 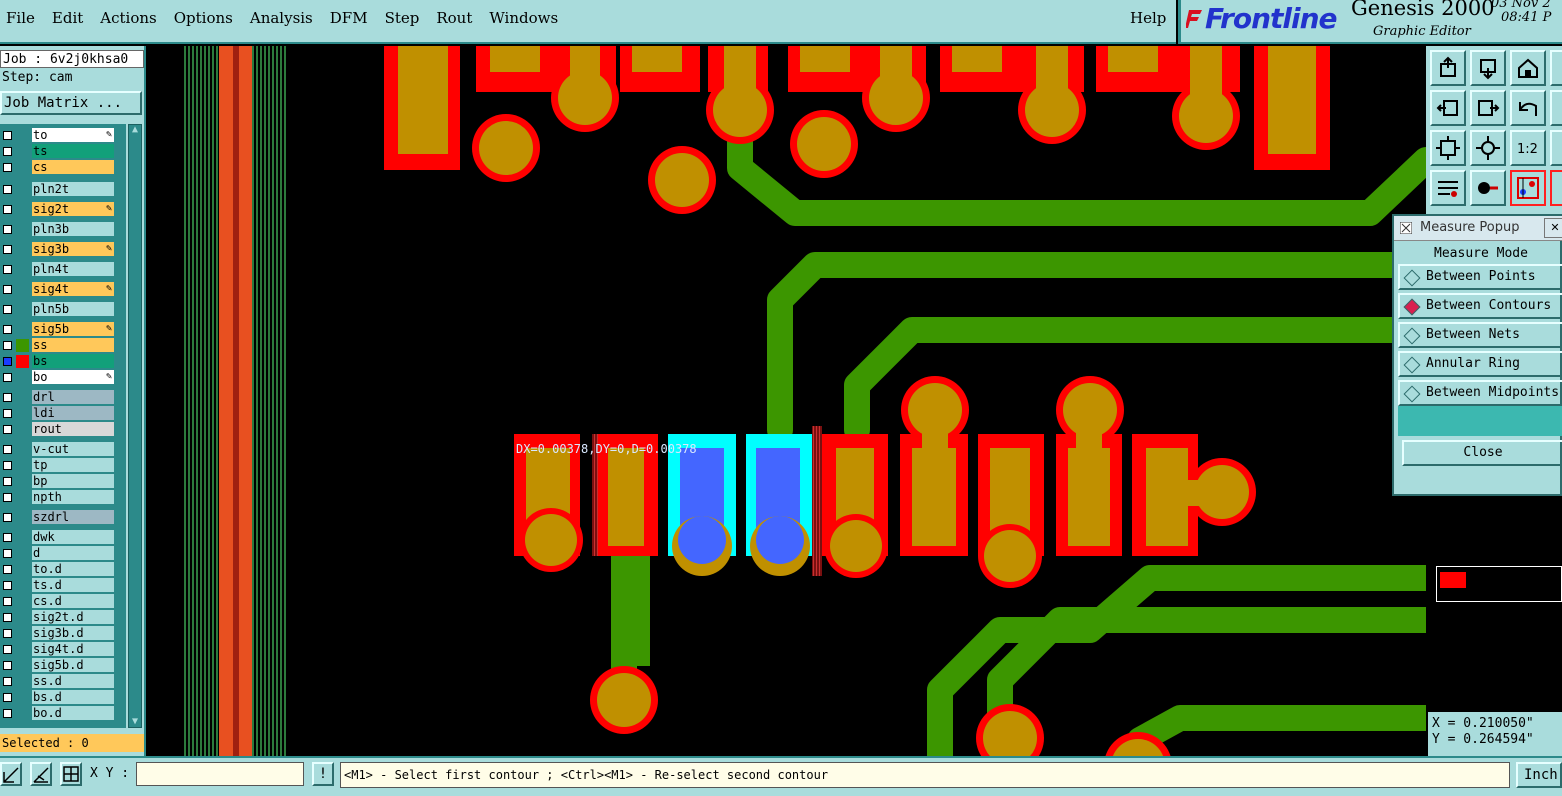 I want to click on layer-row-bo: bo ✎, so click(x=59, y=377).